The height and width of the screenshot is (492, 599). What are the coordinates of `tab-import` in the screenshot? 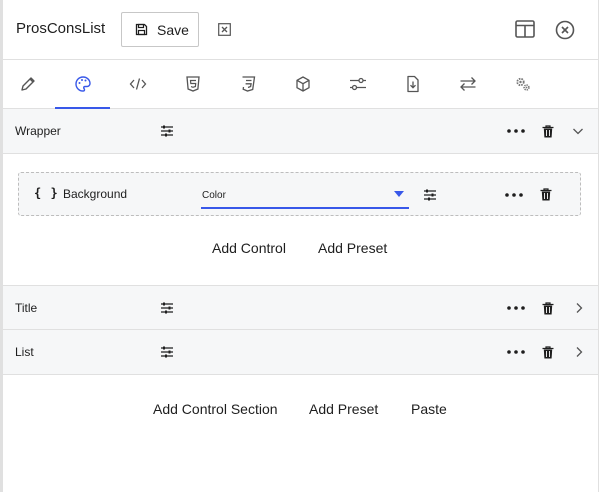 It's located at (412, 84).